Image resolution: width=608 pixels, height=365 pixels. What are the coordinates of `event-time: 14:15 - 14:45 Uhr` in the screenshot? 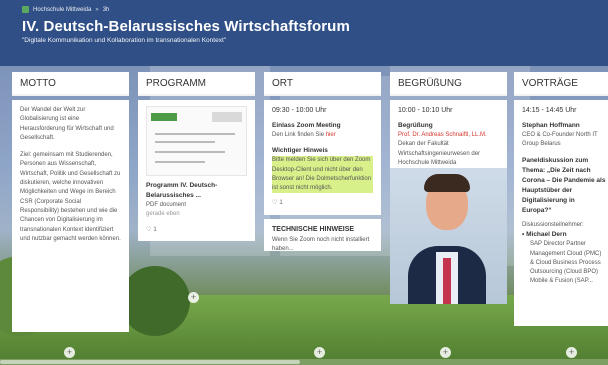 It's located at (549, 110).